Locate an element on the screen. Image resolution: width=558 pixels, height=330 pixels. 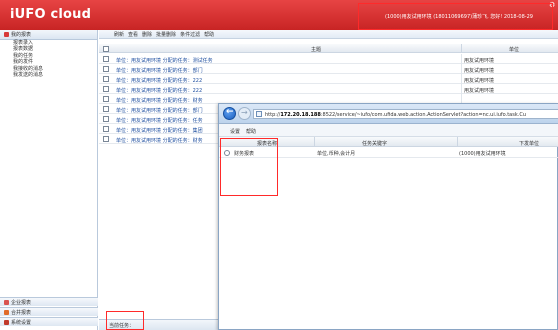
menu-help: 帮助 is located at coordinates (251, 131).